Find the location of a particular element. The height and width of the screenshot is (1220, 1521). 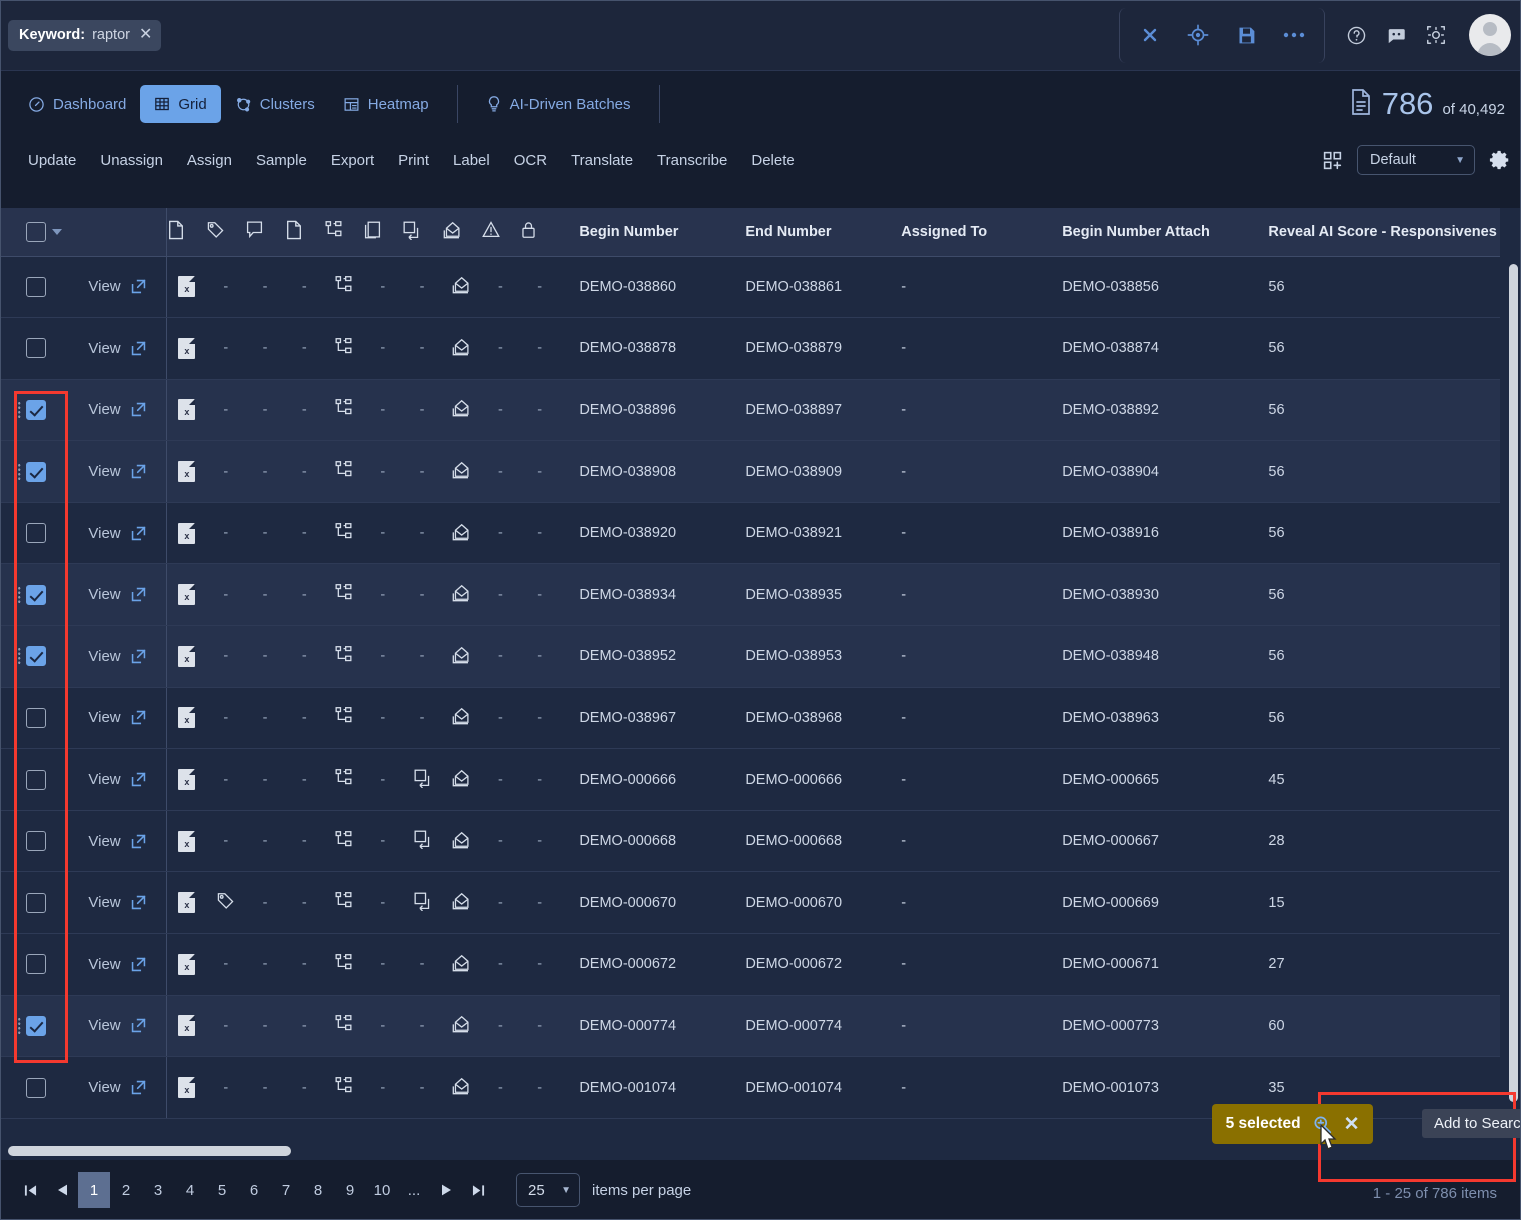

action-update: Update is located at coordinates (52, 160).